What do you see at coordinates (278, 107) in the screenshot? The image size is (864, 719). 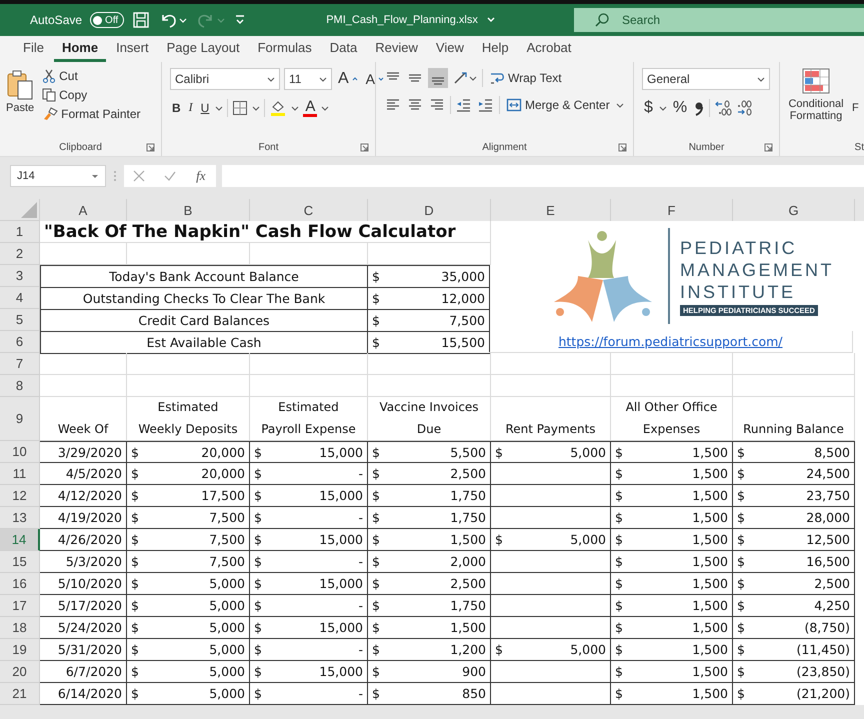 I see `fill-color-icon` at bounding box center [278, 107].